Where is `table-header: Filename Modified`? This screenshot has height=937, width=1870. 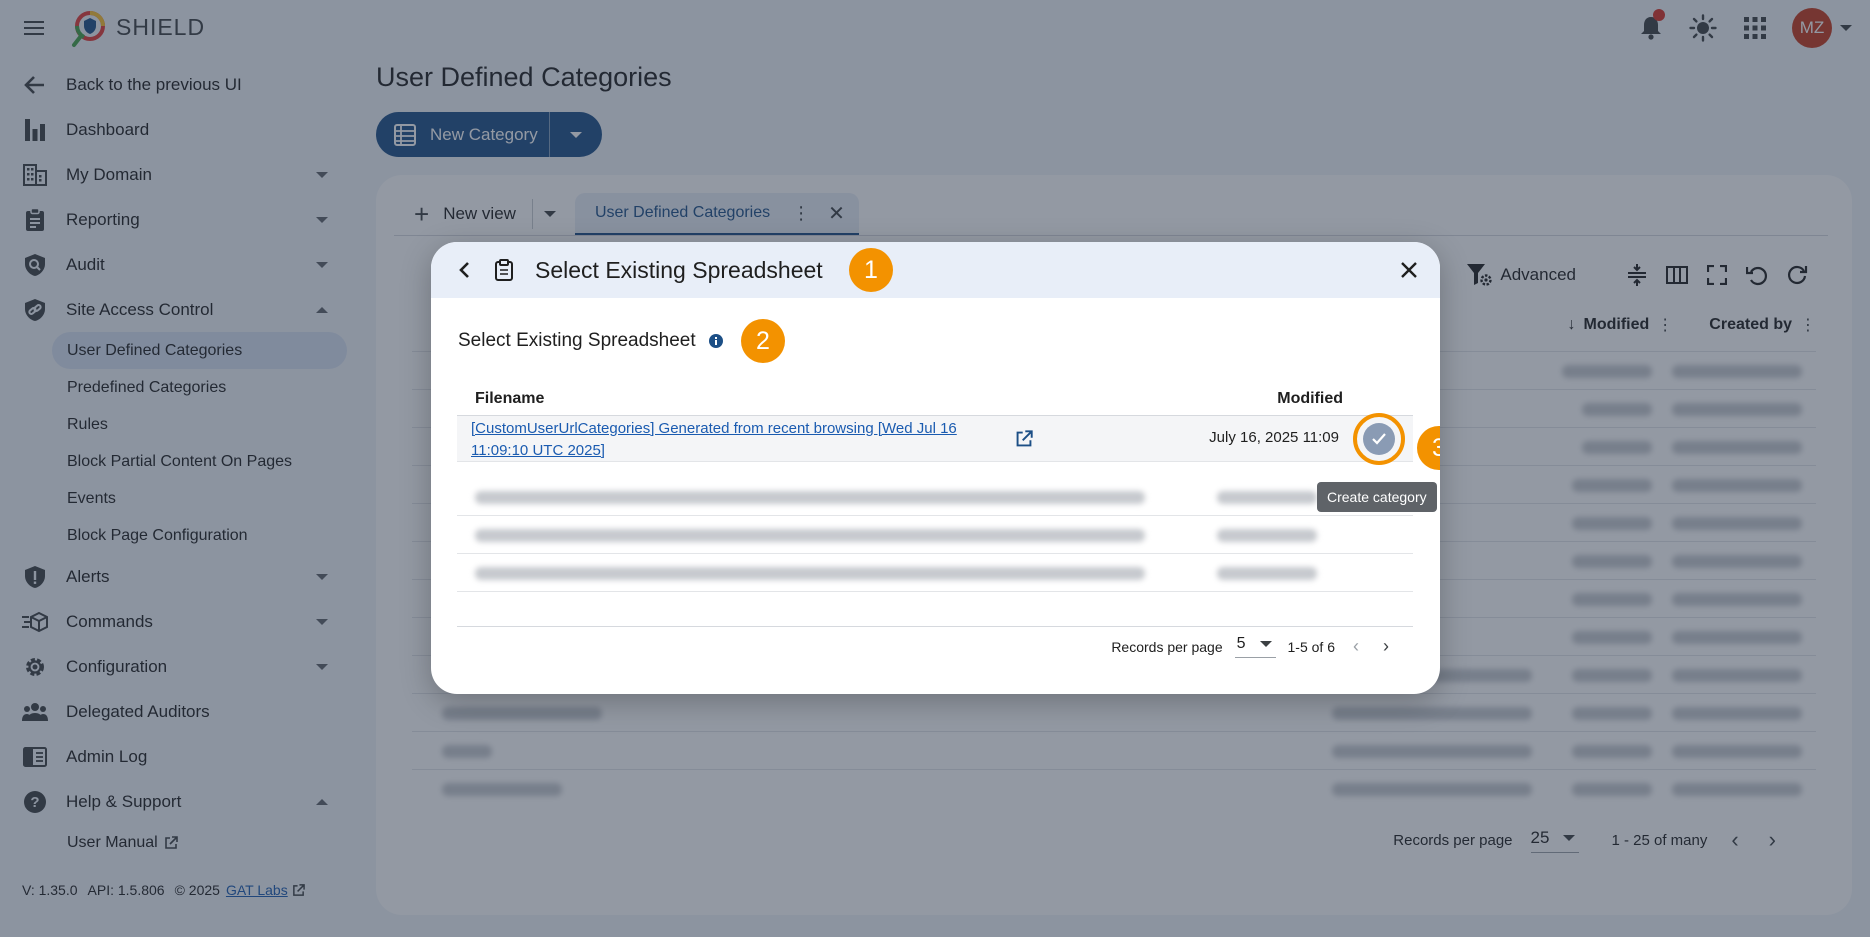
table-header: Filename Modified is located at coordinates (935, 401).